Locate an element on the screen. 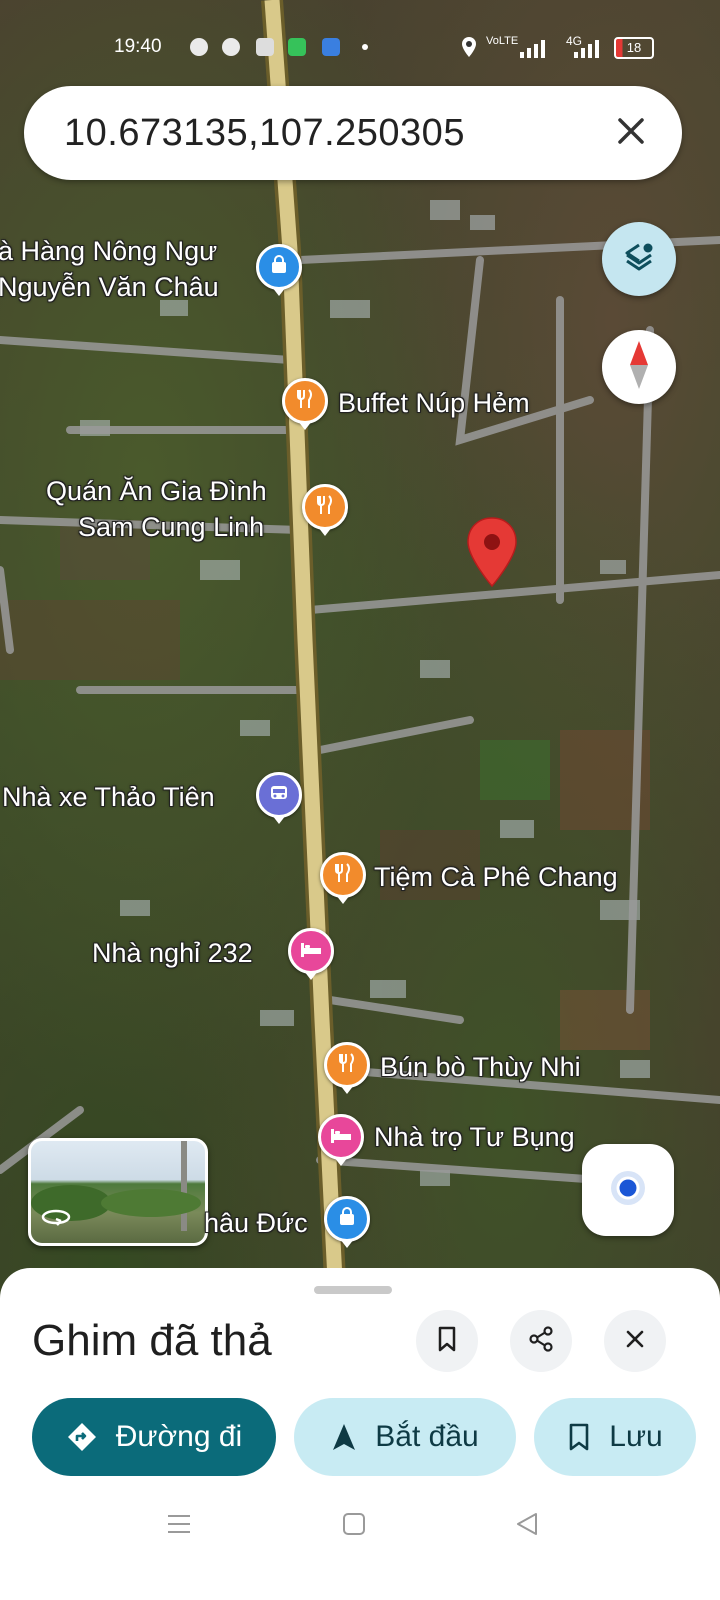 The height and width of the screenshot is (1600, 720). my-location-icon is located at coordinates (628, 1190).